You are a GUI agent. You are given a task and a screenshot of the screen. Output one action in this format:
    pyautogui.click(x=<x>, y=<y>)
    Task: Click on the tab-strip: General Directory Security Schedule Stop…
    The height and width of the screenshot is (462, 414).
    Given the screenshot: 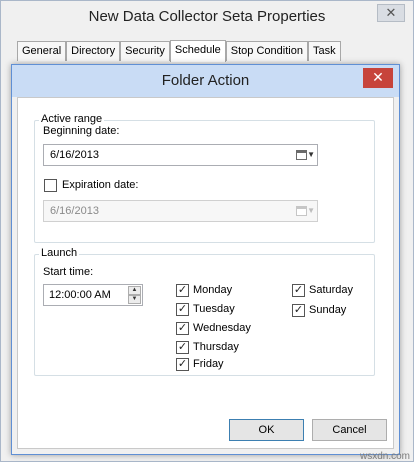 What is the action you would take?
    pyautogui.click(x=179, y=50)
    